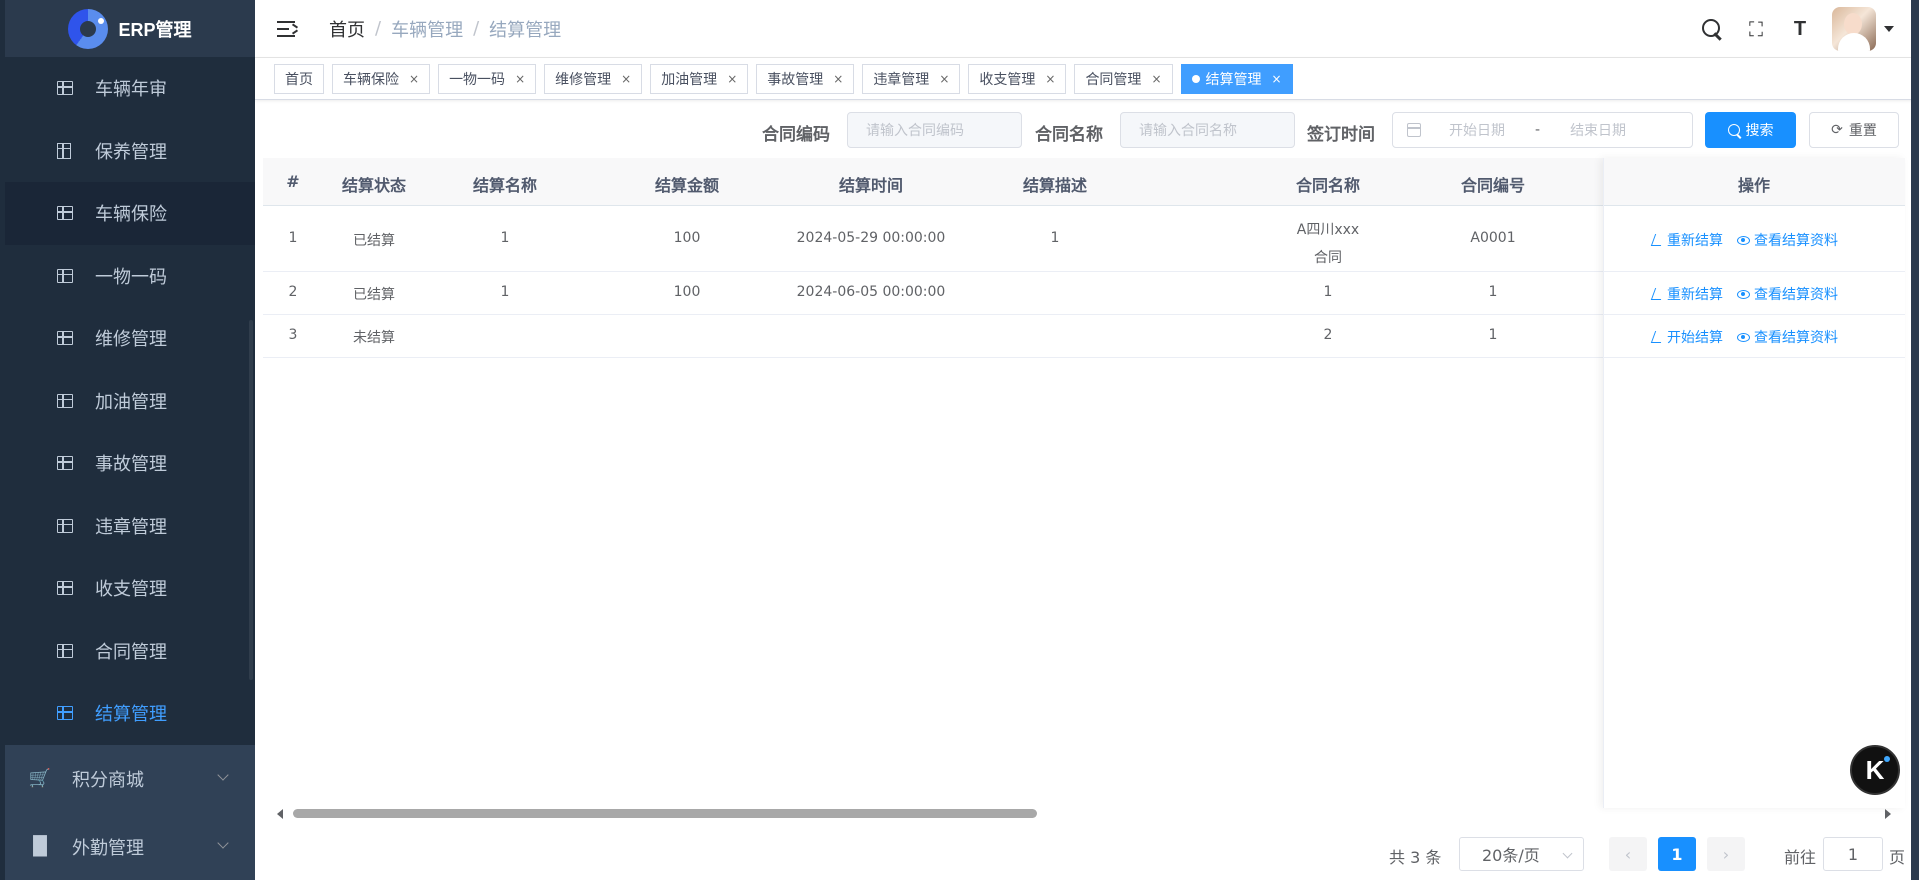  I want to click on column-header: 合同名称, so click(1327, 185).